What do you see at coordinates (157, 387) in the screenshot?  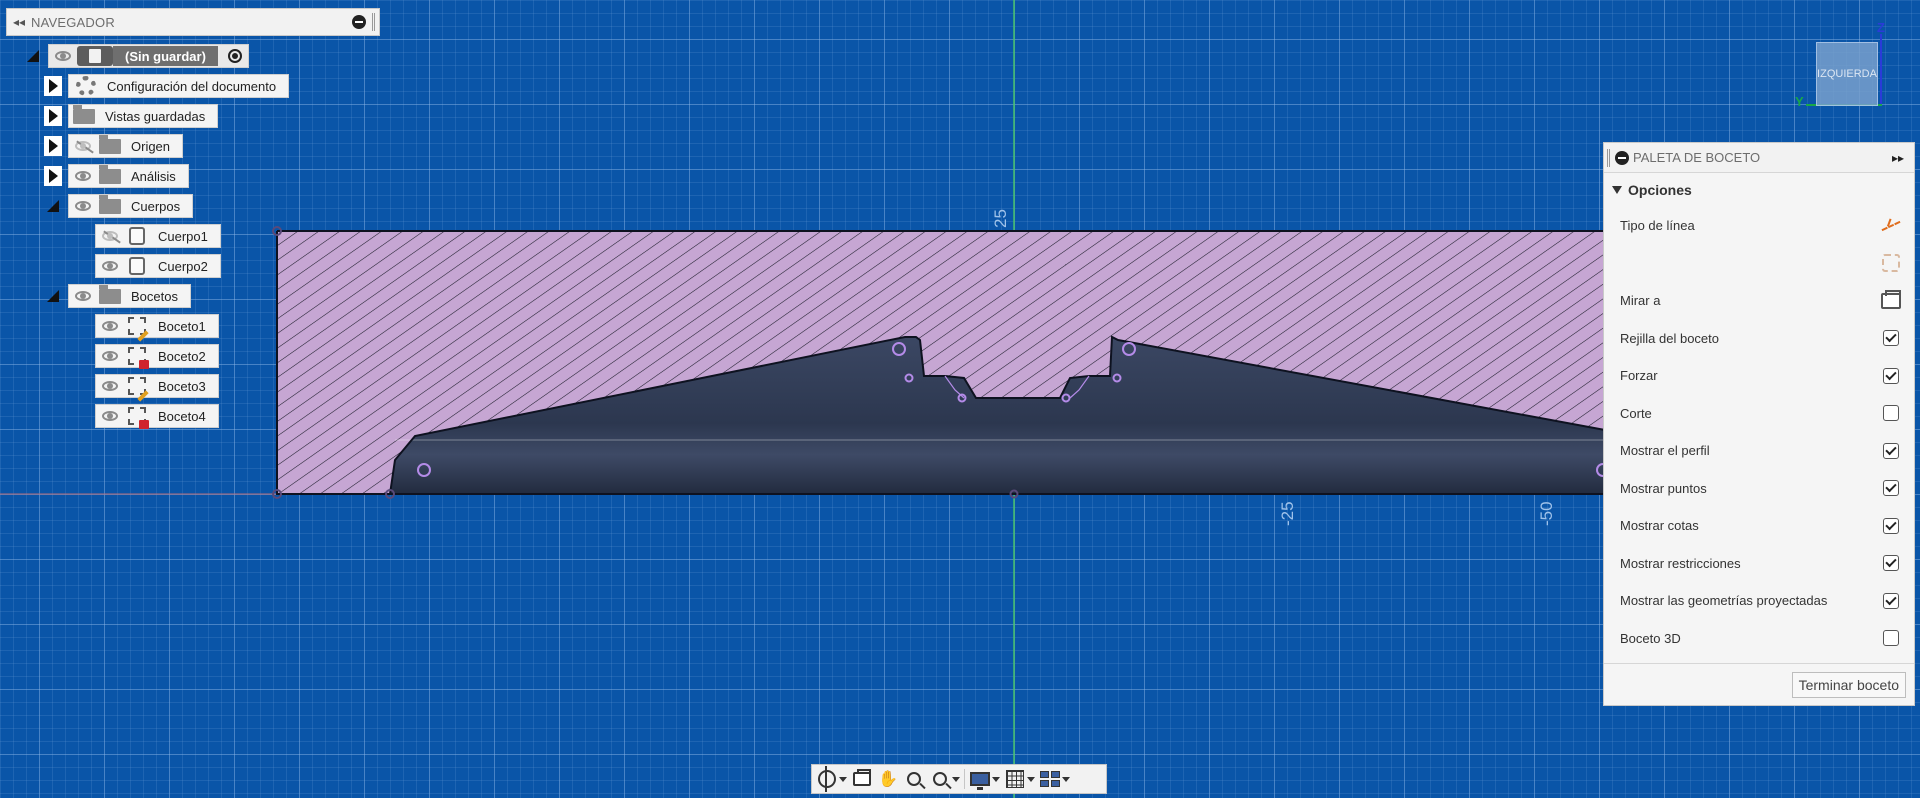 I see `tree-item-sketch3: Boceto3` at bounding box center [157, 387].